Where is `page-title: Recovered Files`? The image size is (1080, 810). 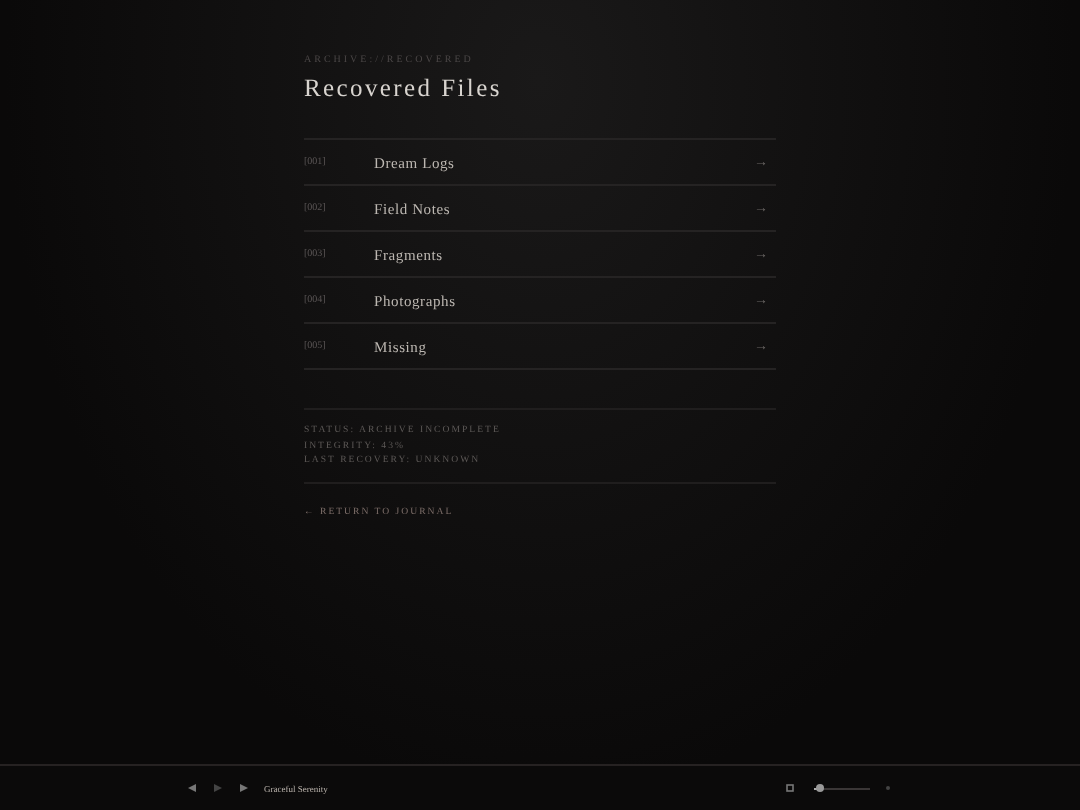
page-title: Recovered Files is located at coordinates (403, 89).